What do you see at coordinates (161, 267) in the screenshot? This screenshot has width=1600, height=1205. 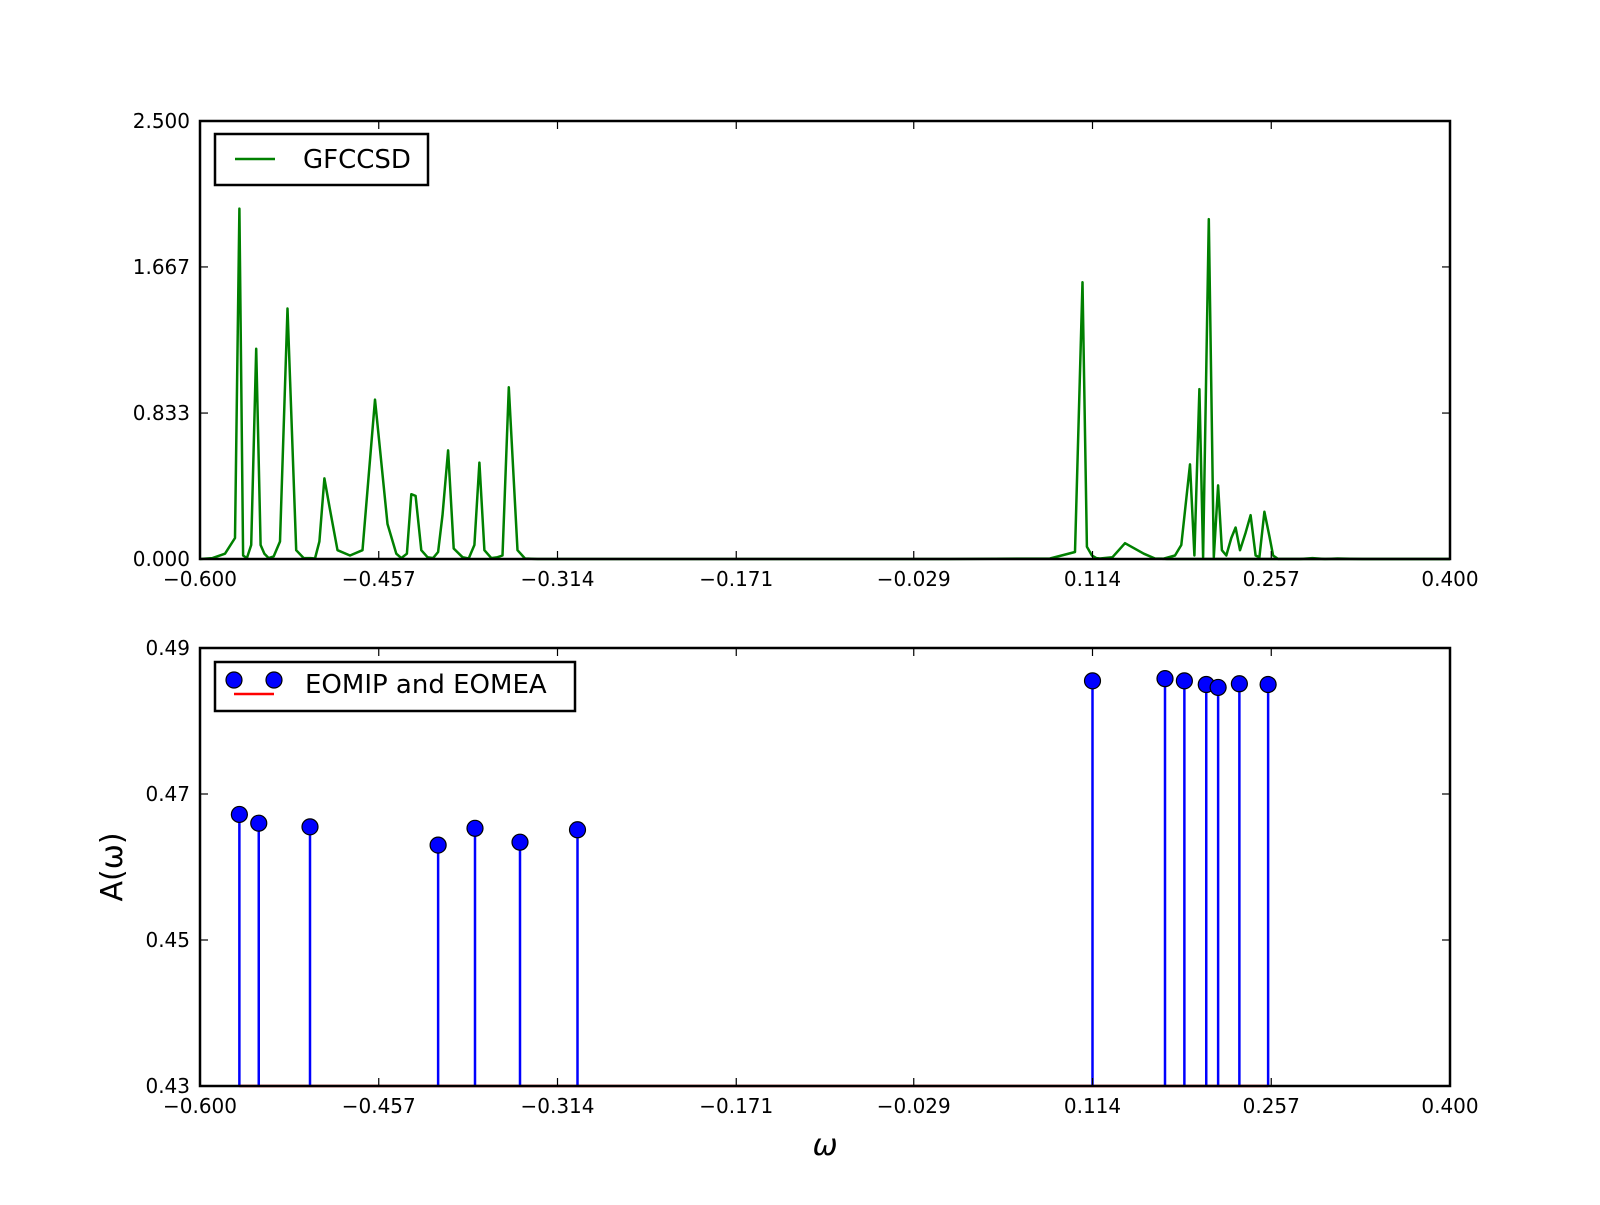 I see `y-tick-label: 1.667` at bounding box center [161, 267].